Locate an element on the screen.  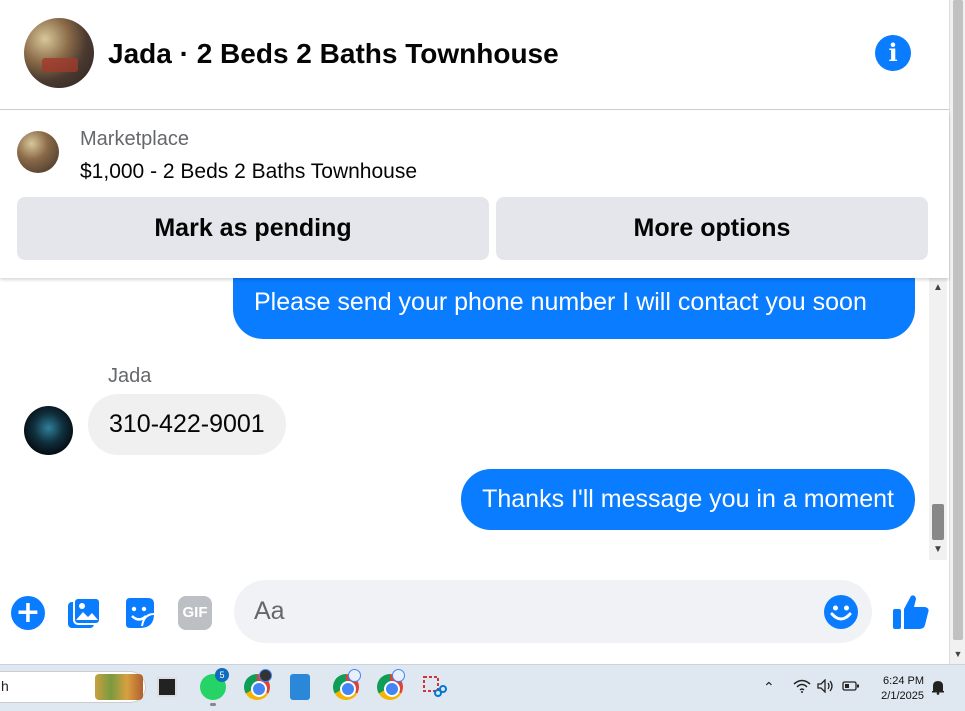
message-input-container is located at coordinates (553, 611).